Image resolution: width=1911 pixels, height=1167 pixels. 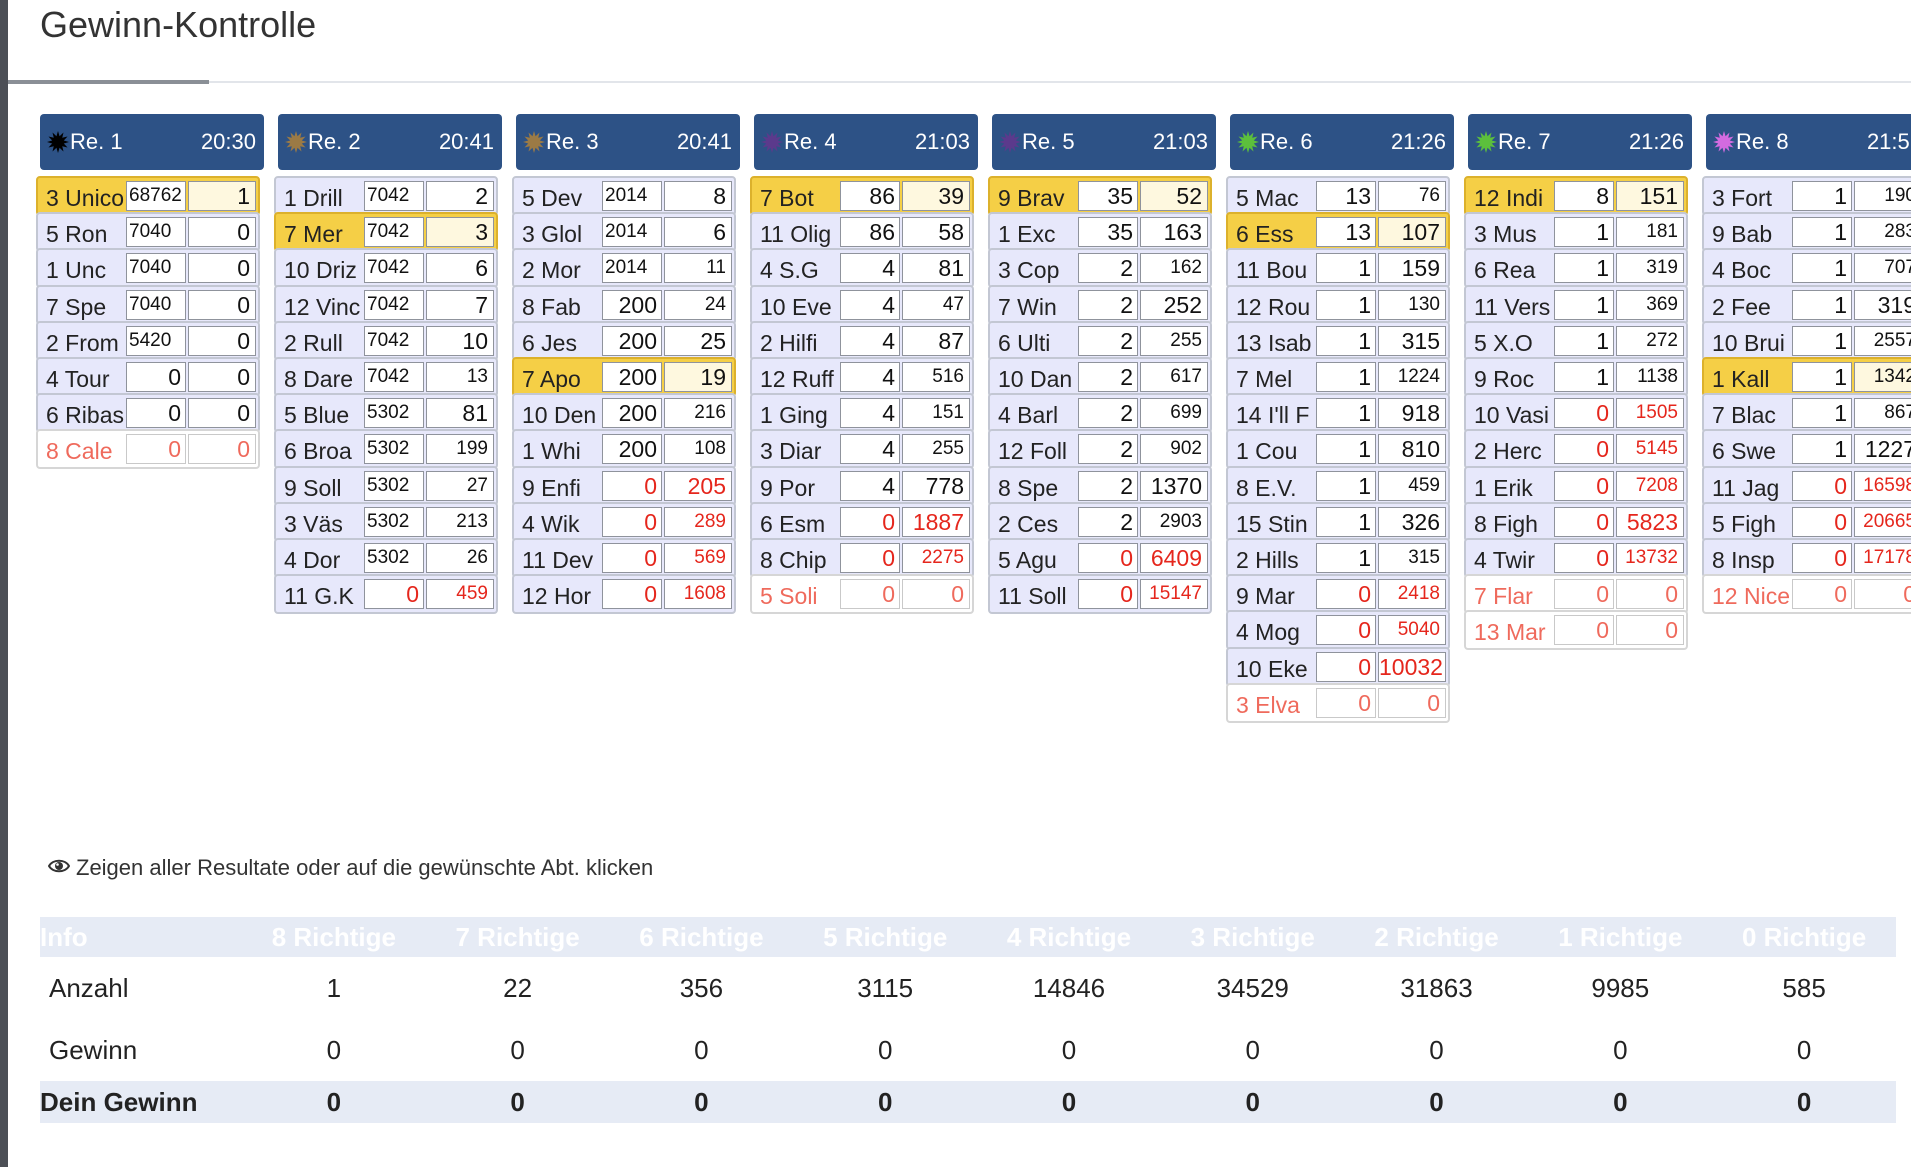 I want to click on runner-row: 8 Fab 200 24, so click(x=624, y=304).